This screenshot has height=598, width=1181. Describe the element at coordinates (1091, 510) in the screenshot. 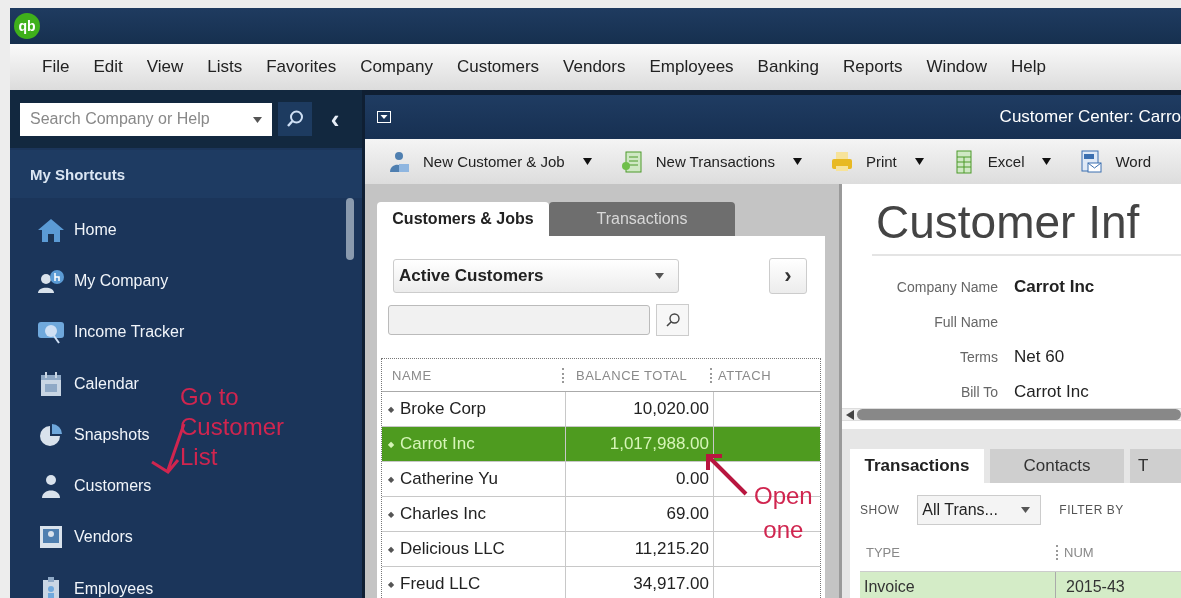

I see `filter-label: FILTER BY` at that location.